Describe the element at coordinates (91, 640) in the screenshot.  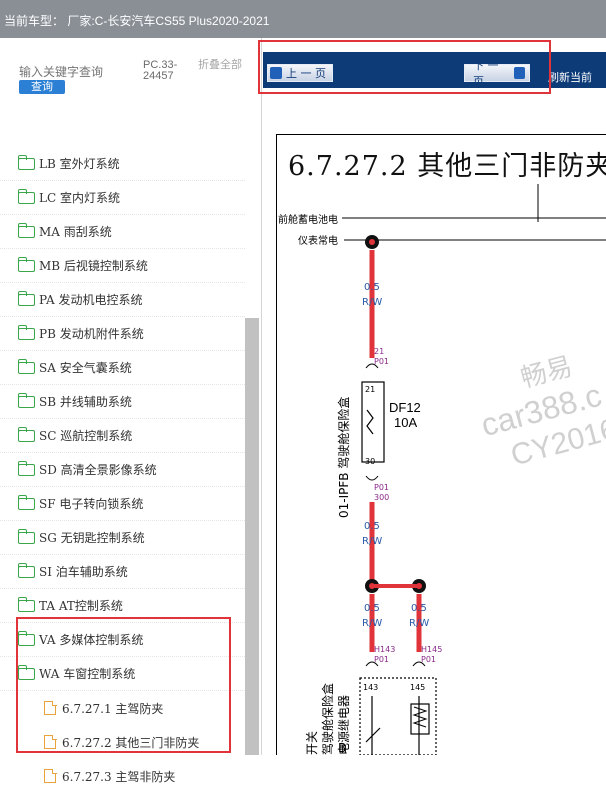
I see `tree-item-label: VA 多媒体控制系统` at that location.